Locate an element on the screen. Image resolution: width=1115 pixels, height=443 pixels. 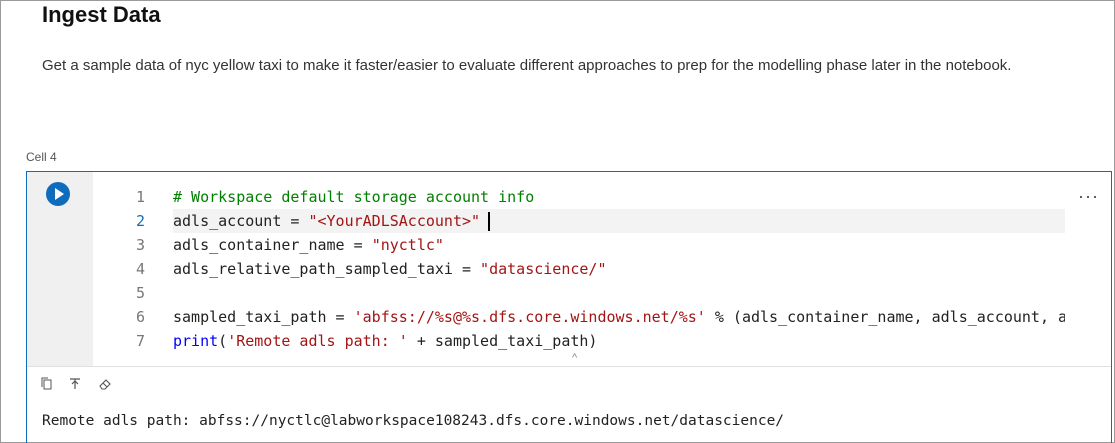
line-number: 7 is located at coordinates (140, 341).